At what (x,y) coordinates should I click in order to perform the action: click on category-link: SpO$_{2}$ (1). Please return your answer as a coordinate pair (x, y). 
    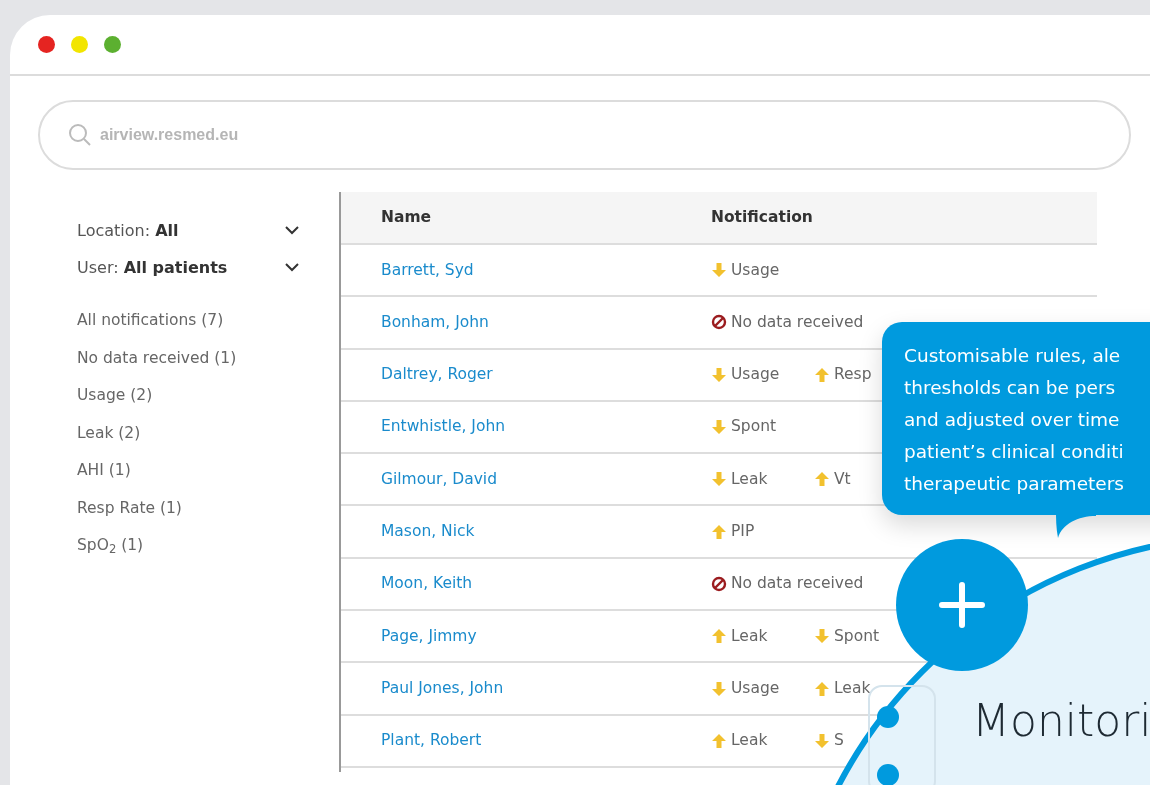
    Looking at the image, I should click on (188, 546).